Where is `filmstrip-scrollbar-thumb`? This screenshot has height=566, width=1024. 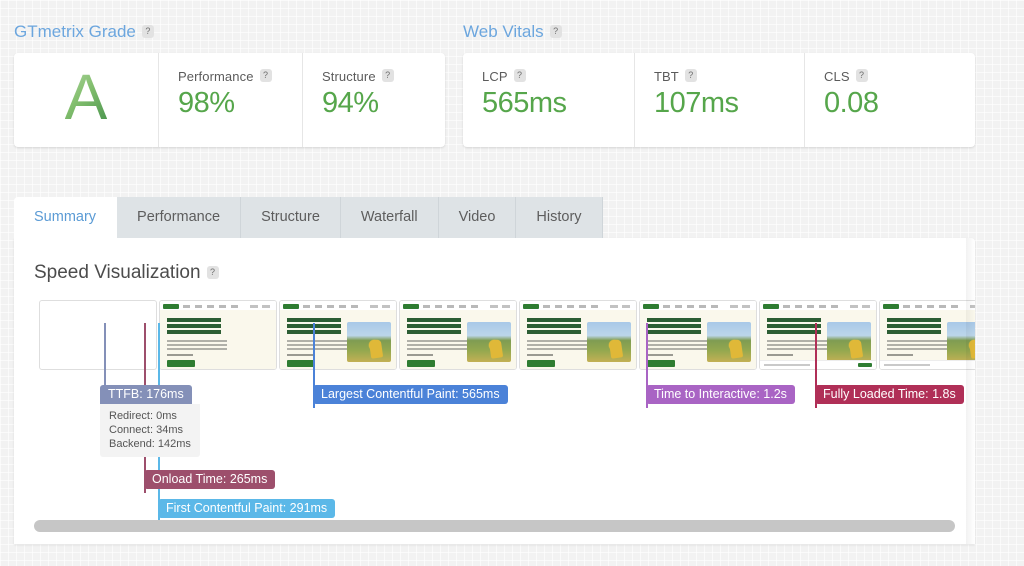
filmstrip-scrollbar-thumb is located at coordinates (494, 526).